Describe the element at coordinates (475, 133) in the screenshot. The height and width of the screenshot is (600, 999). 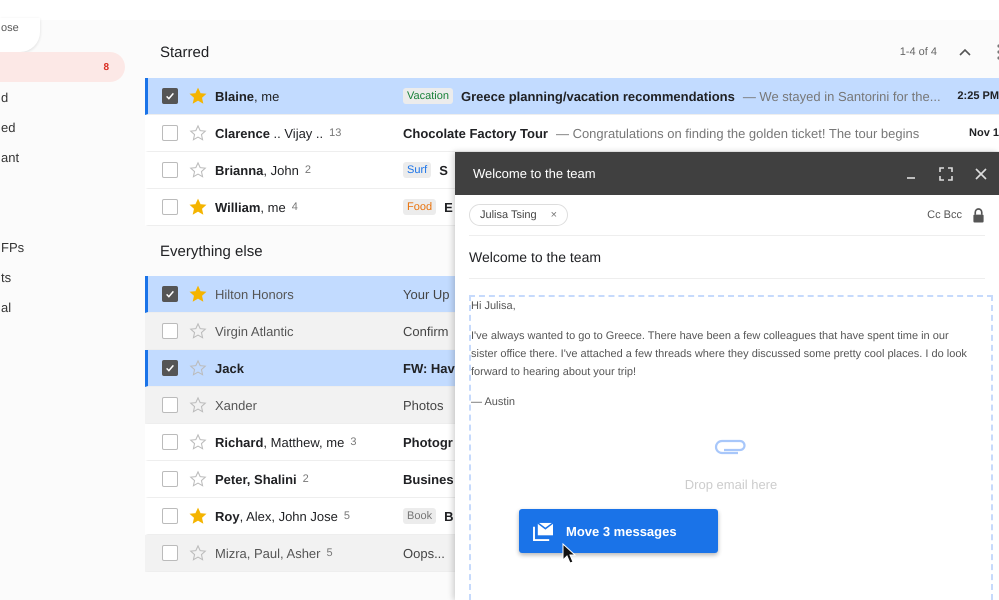
I see `email-subject: Chocolate Factory Tour` at that location.